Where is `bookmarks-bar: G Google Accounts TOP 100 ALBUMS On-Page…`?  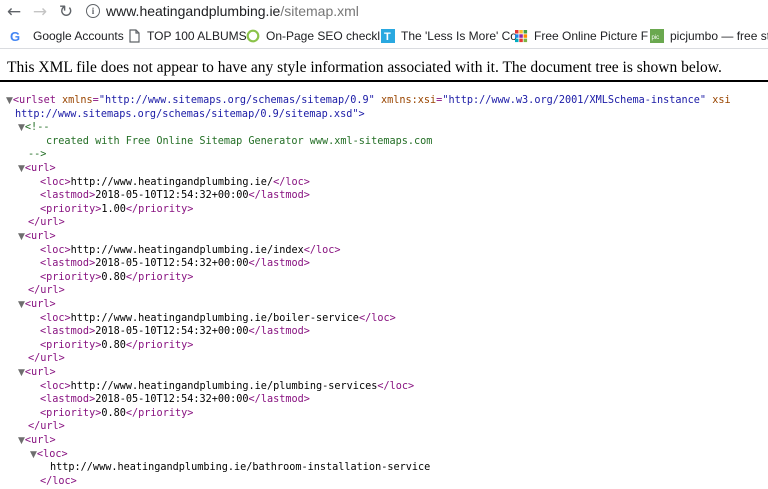 bookmarks-bar: G Google Accounts TOP 100 ALBUMS On-Page… is located at coordinates (384, 36).